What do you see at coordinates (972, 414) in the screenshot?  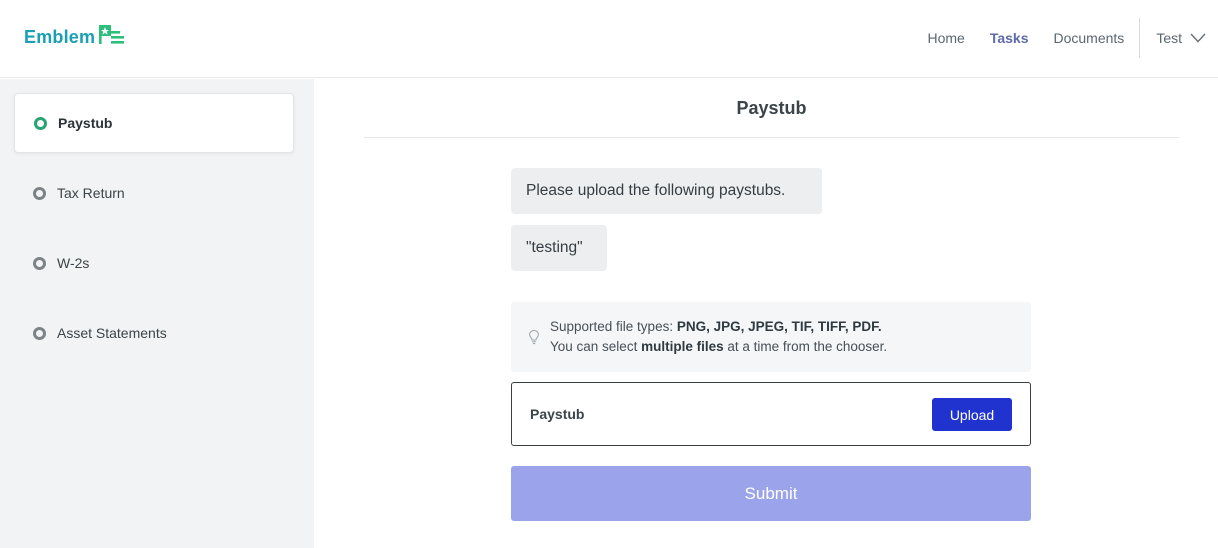 I see `upload-button: Upload` at bounding box center [972, 414].